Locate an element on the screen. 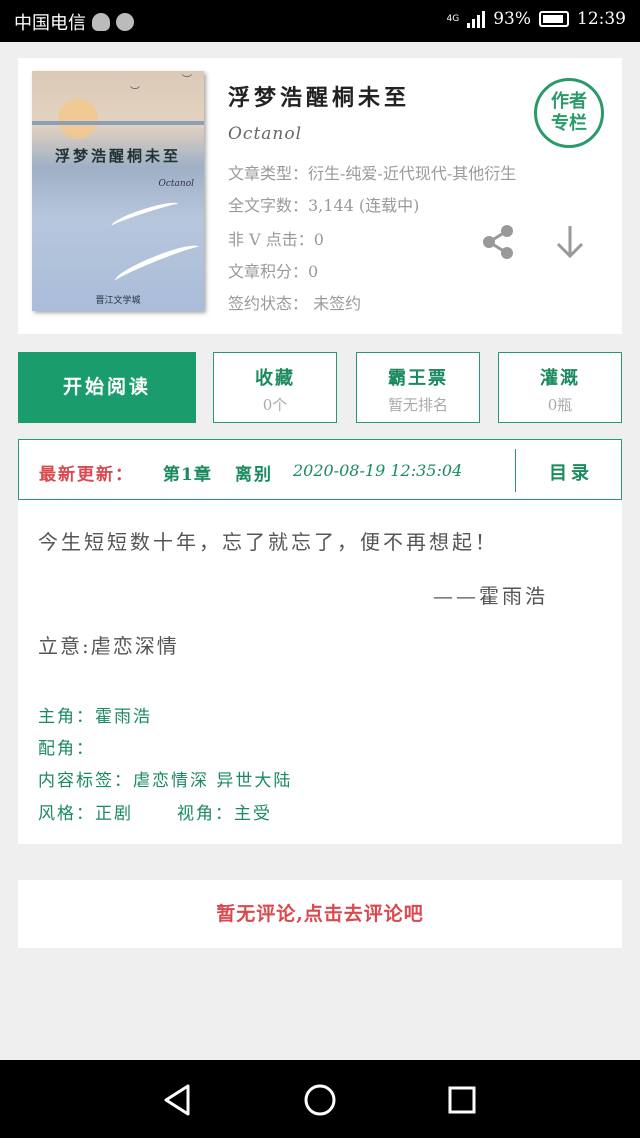 This screenshot has width=640, height=1138. network-label: 4G is located at coordinates (453, 18).